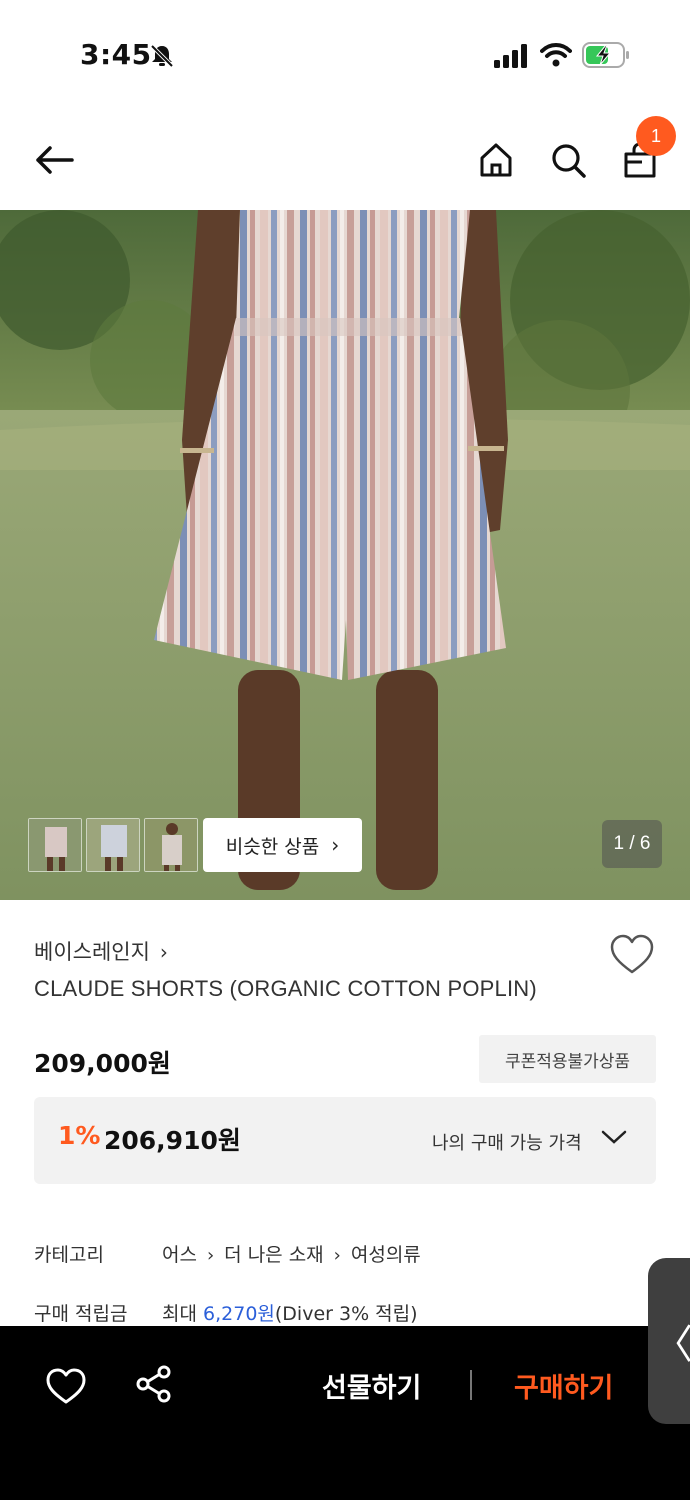 The image size is (690, 1500). Describe the element at coordinates (102, 1063) in the screenshot. I see `product-price: 209,000원` at that location.